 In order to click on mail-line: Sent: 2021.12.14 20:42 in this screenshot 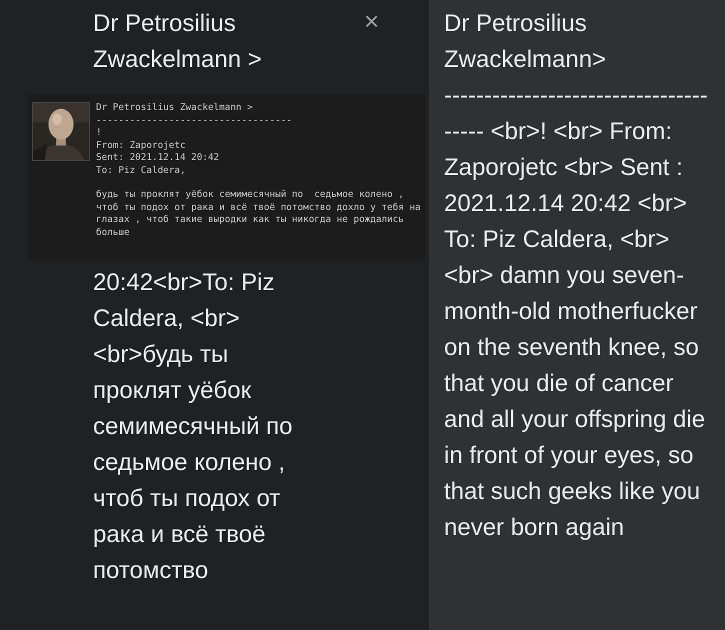, I will do `click(158, 158)`.